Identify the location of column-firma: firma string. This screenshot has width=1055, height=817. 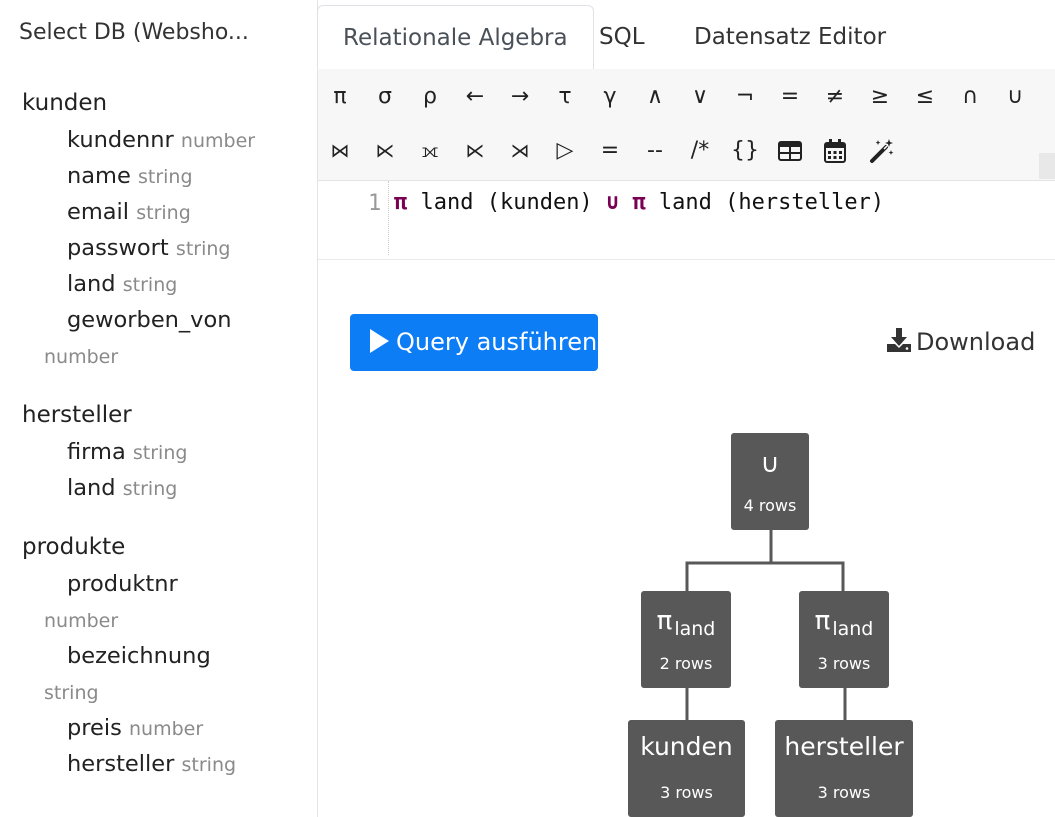
(127, 452).